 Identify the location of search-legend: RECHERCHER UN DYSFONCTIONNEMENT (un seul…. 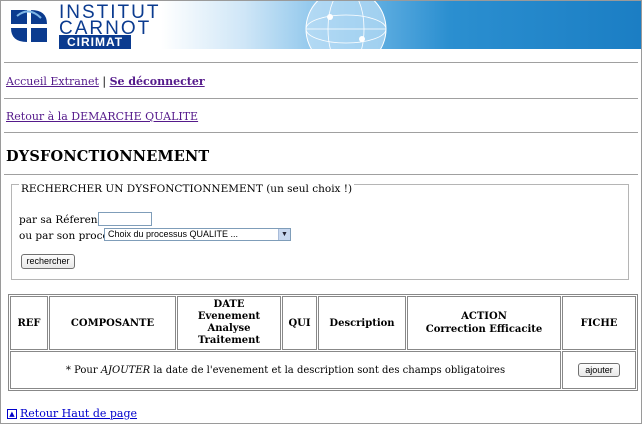
(187, 189).